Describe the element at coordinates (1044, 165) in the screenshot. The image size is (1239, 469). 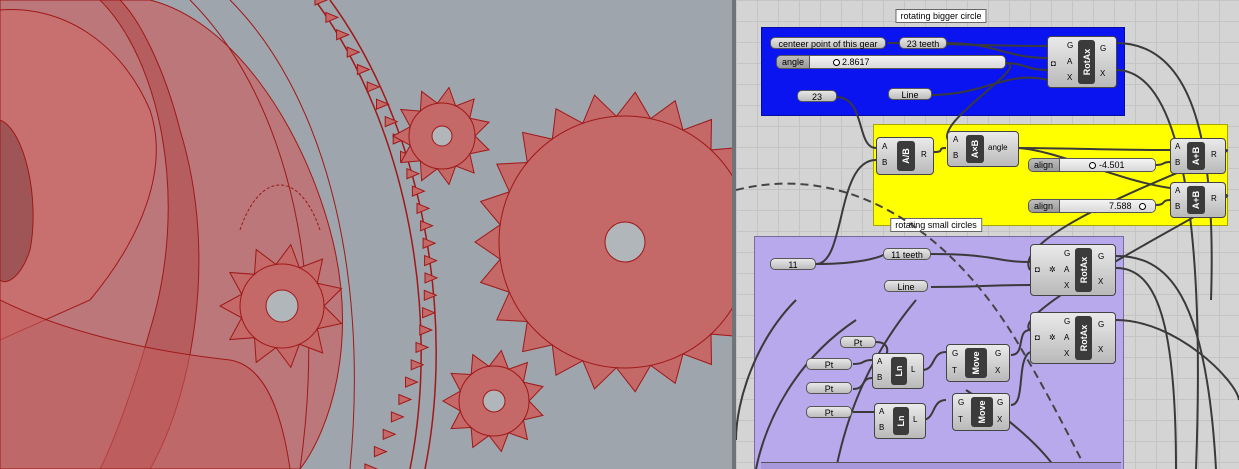
I see `slider-align-1-label: align` at that location.